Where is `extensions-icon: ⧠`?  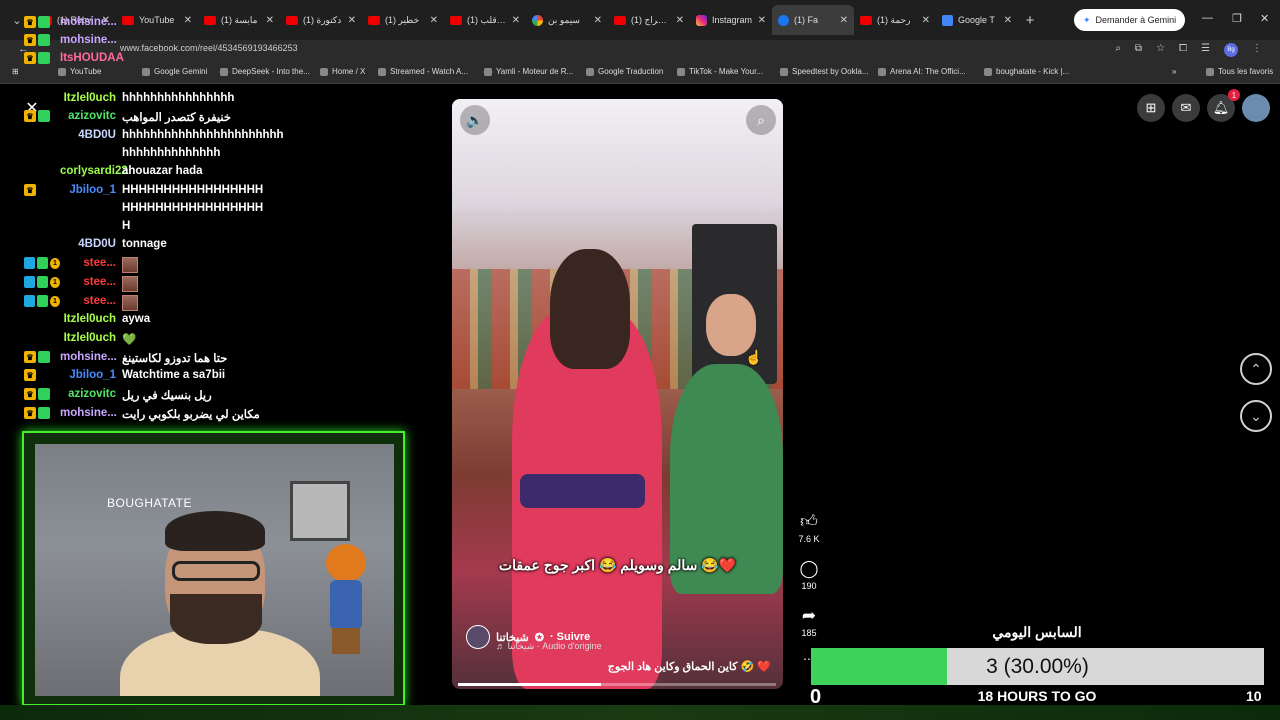 extensions-icon: ⧠ is located at coordinates (1183, 50).